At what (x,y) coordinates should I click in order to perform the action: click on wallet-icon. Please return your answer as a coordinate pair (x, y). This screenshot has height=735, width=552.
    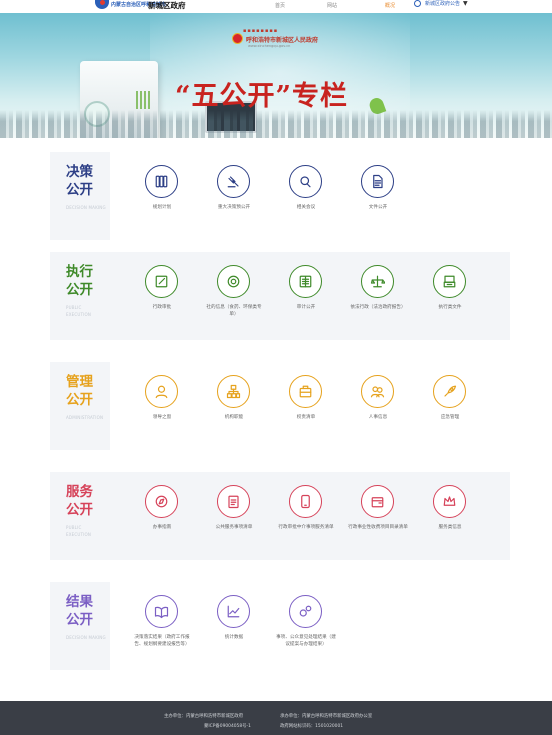
    Looking at the image, I should click on (377, 501).